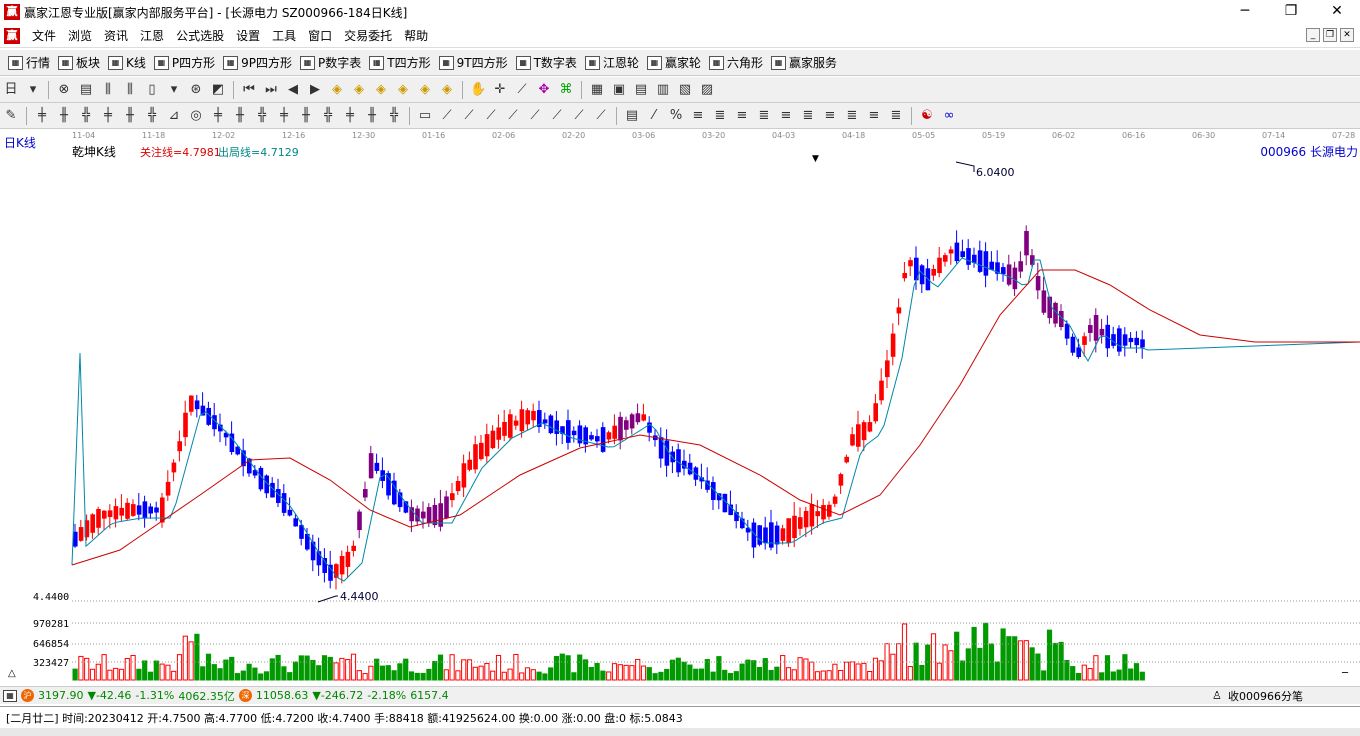 The image size is (1360, 736). What do you see at coordinates (218, 116) in the screenshot?
I see `grid7-icon: ╪` at bounding box center [218, 116].